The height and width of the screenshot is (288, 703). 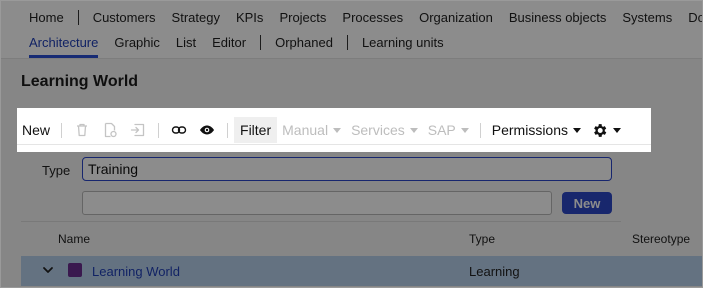 What do you see at coordinates (137, 42) in the screenshot?
I see `tab-graphic: Graphic` at bounding box center [137, 42].